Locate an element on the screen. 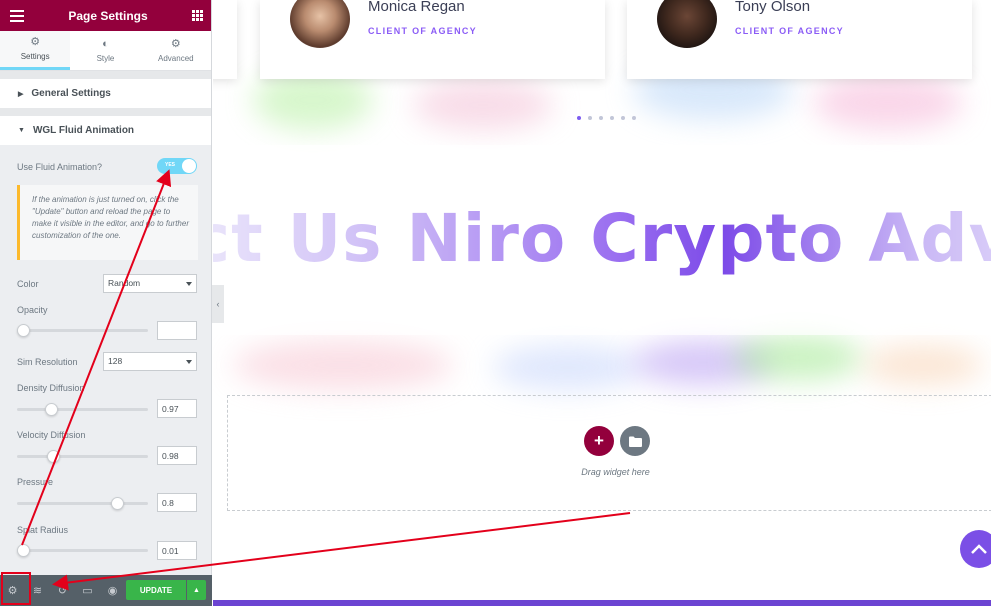  panel-header: Page Settings is located at coordinates (105, 15).